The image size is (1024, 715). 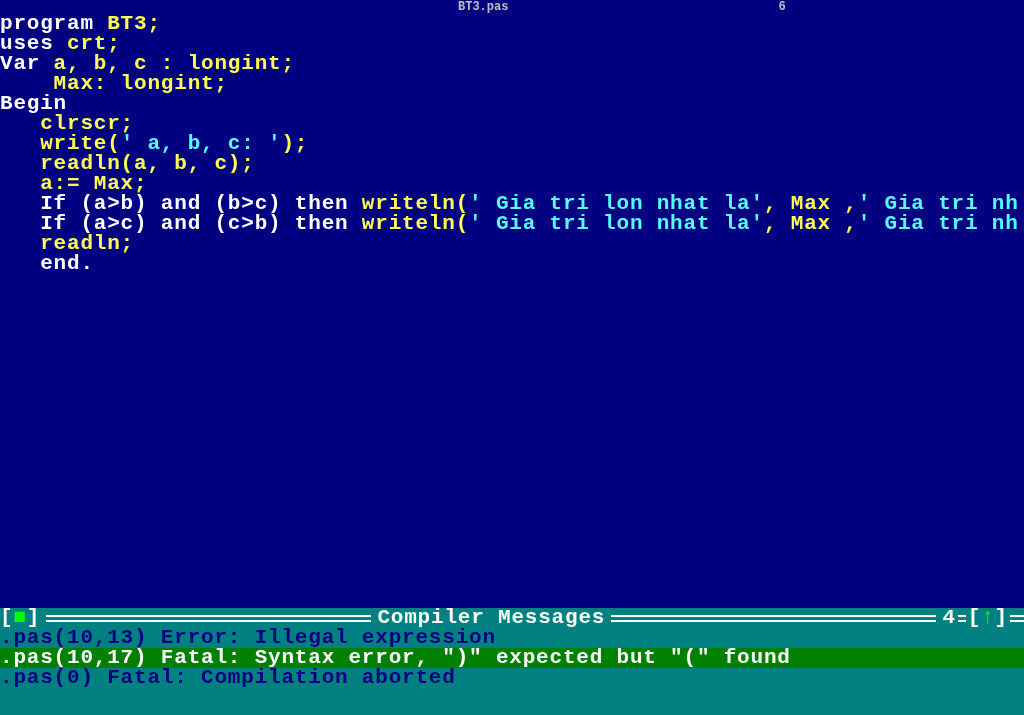 I want to click on code-line: clrscr;, so click(x=88, y=124).